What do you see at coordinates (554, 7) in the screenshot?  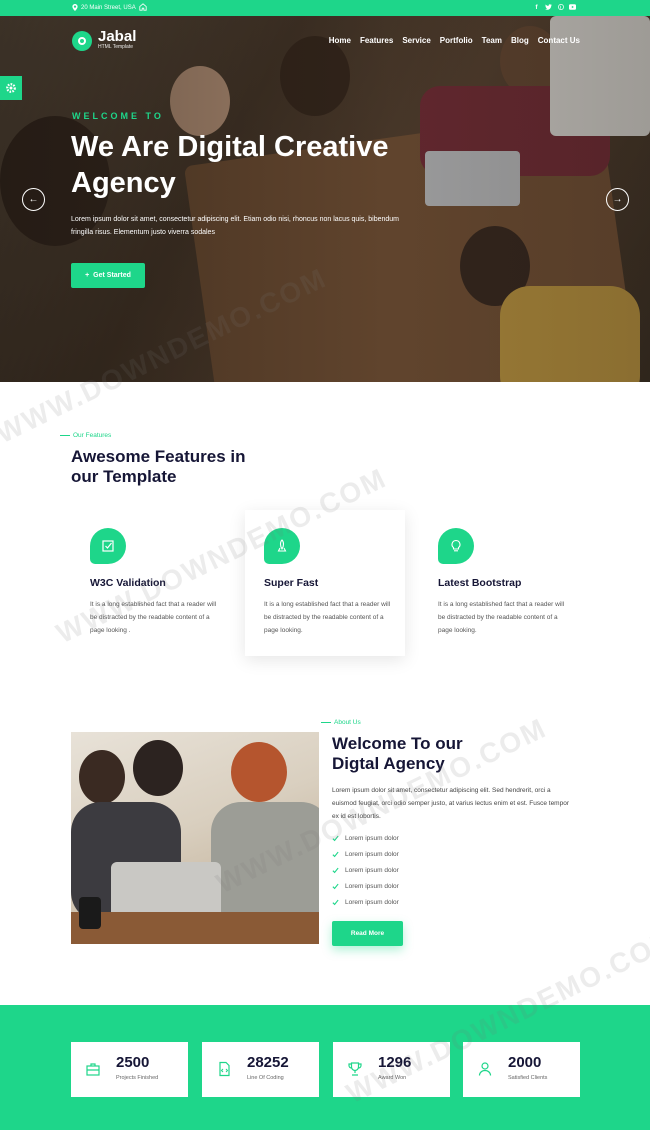 I see `social-links: f` at bounding box center [554, 7].